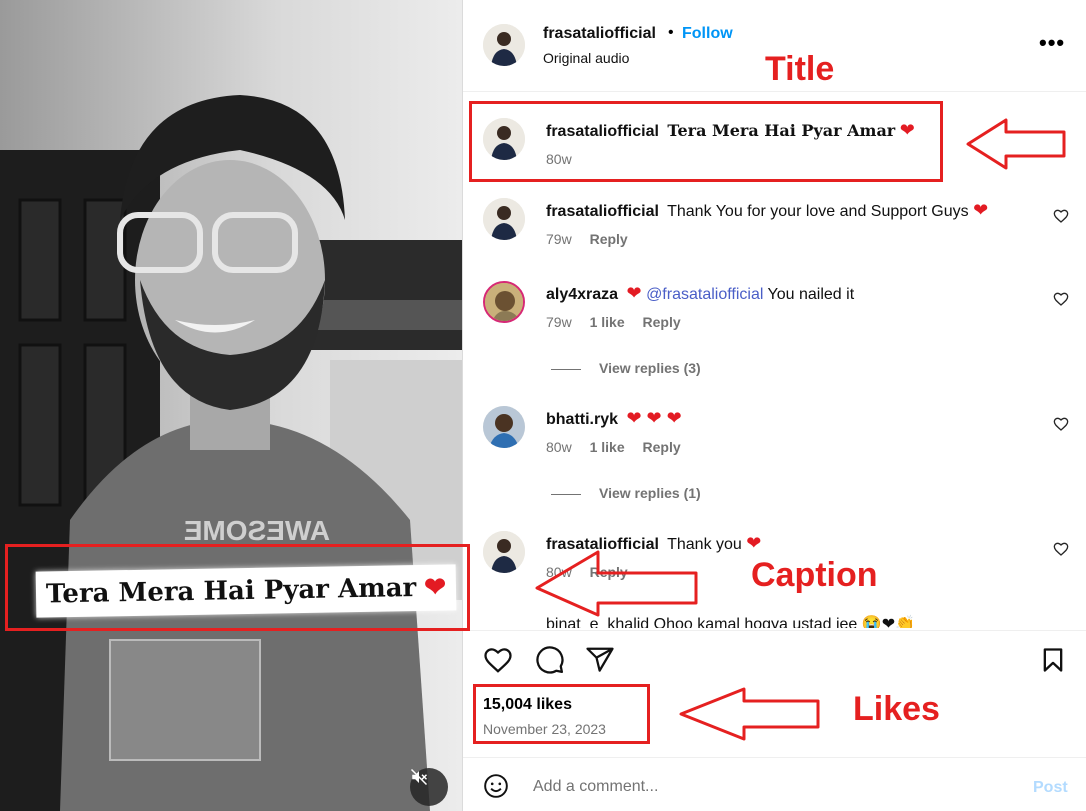 The height and width of the screenshot is (811, 1086). Describe the element at coordinates (896, 709) in the screenshot. I see `likes-annotation: Likes` at that location.